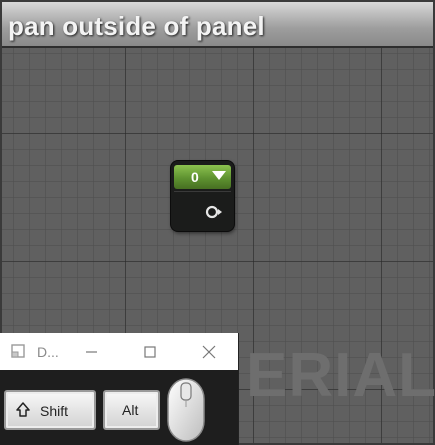 This screenshot has width=435, height=445. Describe the element at coordinates (202, 191) in the screenshot. I see `node-divider` at that location.